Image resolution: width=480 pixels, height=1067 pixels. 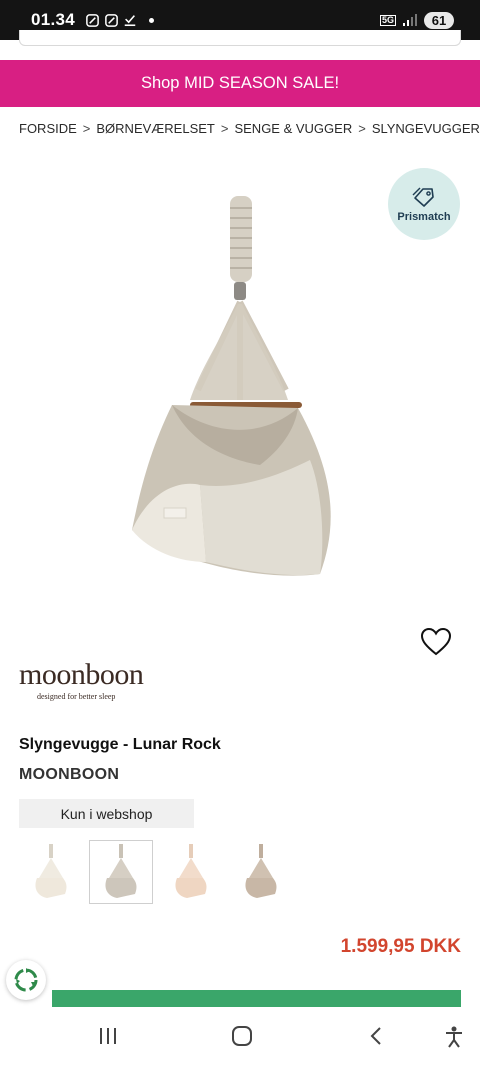 I want to click on variant-thumb-taupe, so click(x=261, y=872).